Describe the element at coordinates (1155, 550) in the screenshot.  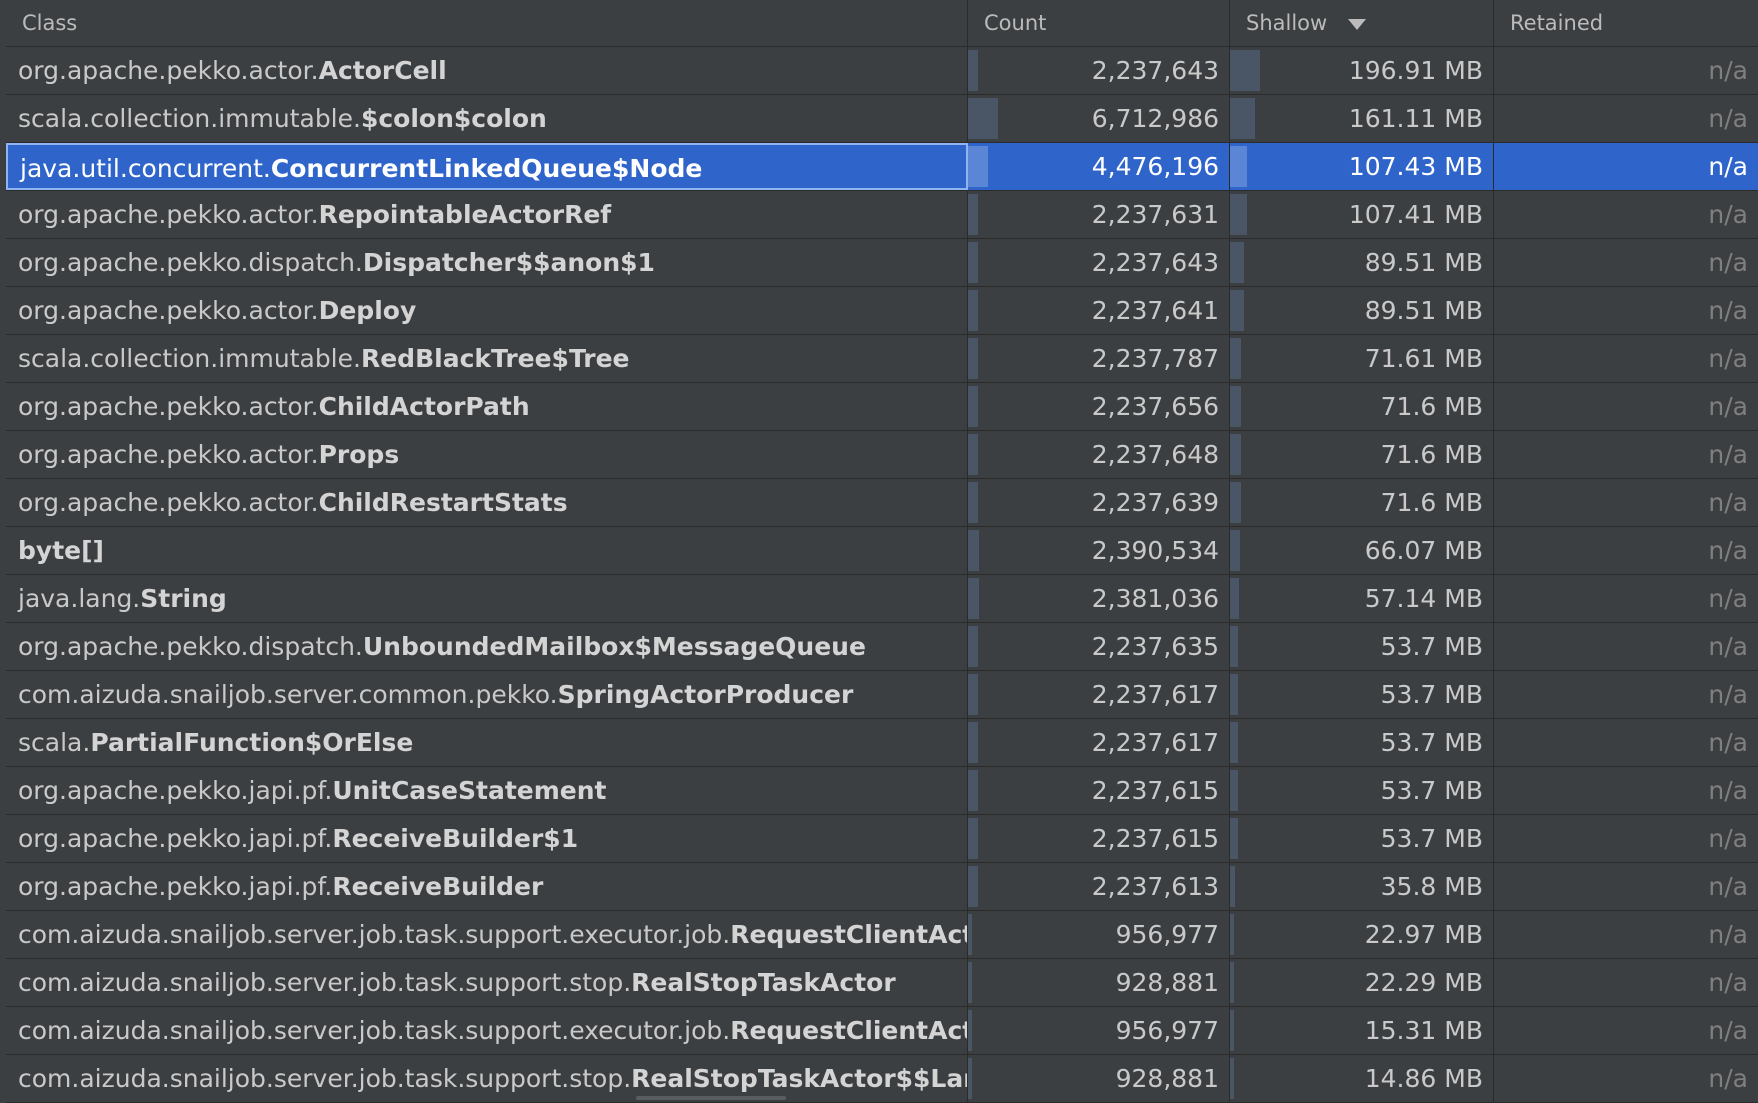
I see `count-value: 2,390,534` at that location.